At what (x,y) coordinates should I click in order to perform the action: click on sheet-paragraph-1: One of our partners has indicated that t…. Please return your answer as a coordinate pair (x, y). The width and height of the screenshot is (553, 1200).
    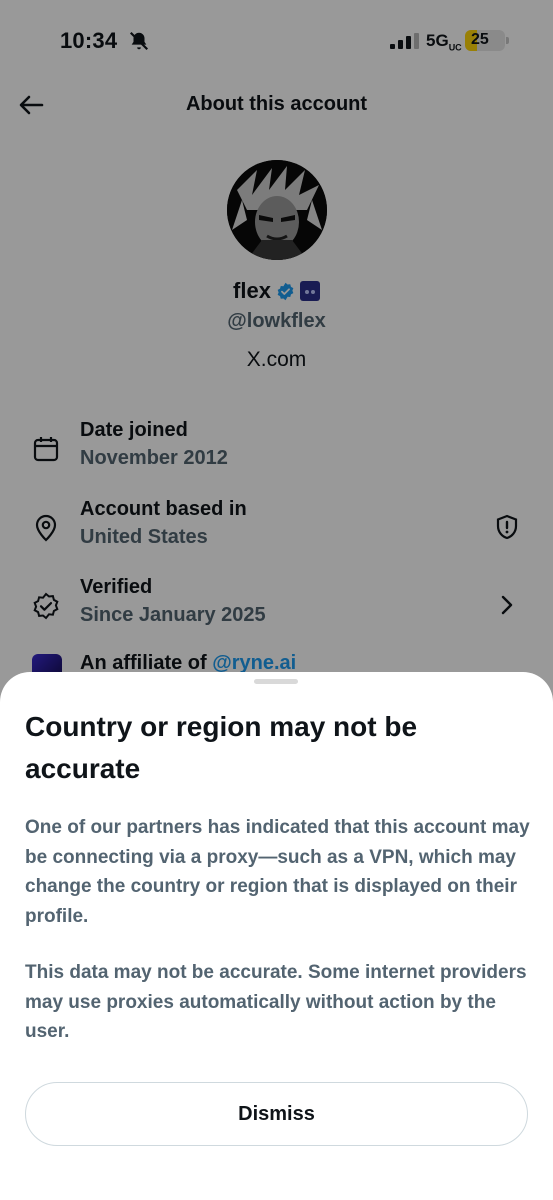
    Looking at the image, I should click on (277, 872).